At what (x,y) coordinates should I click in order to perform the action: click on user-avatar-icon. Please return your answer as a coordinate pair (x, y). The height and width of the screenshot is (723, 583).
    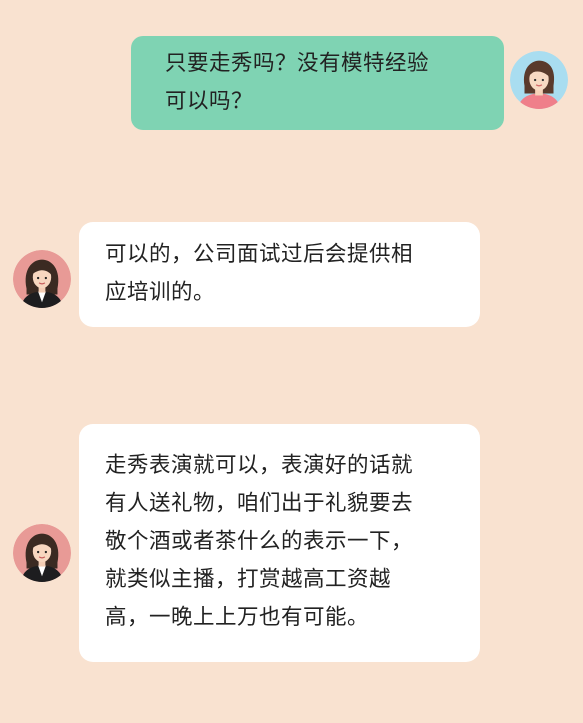
    Looking at the image, I should click on (539, 80).